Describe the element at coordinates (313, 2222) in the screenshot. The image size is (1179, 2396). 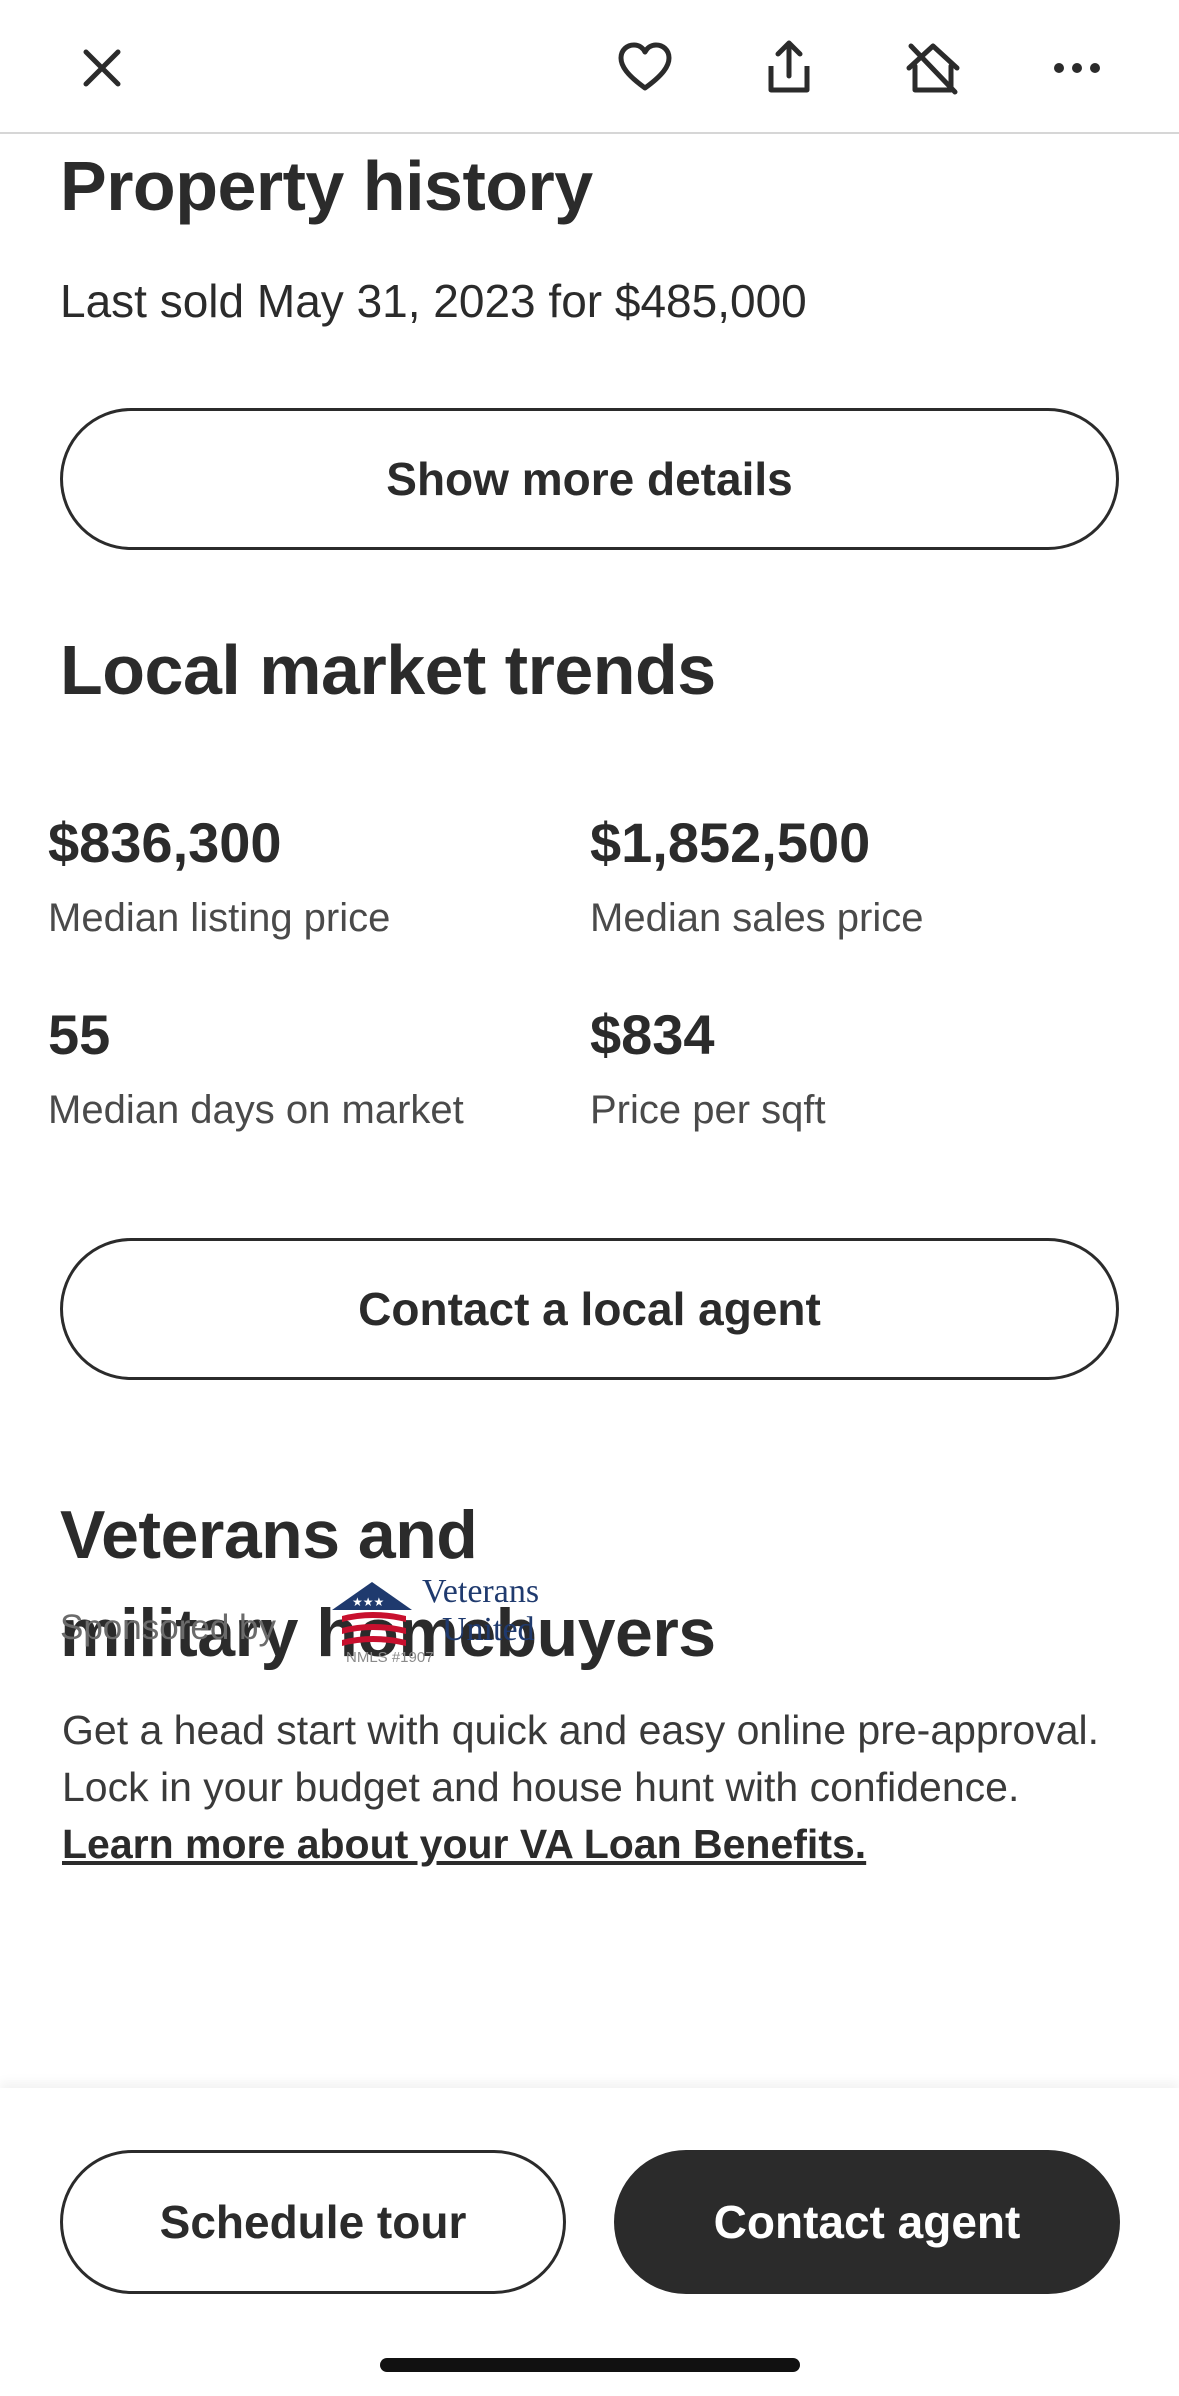
I see `schedule-tour-button: Schedule tour` at that location.